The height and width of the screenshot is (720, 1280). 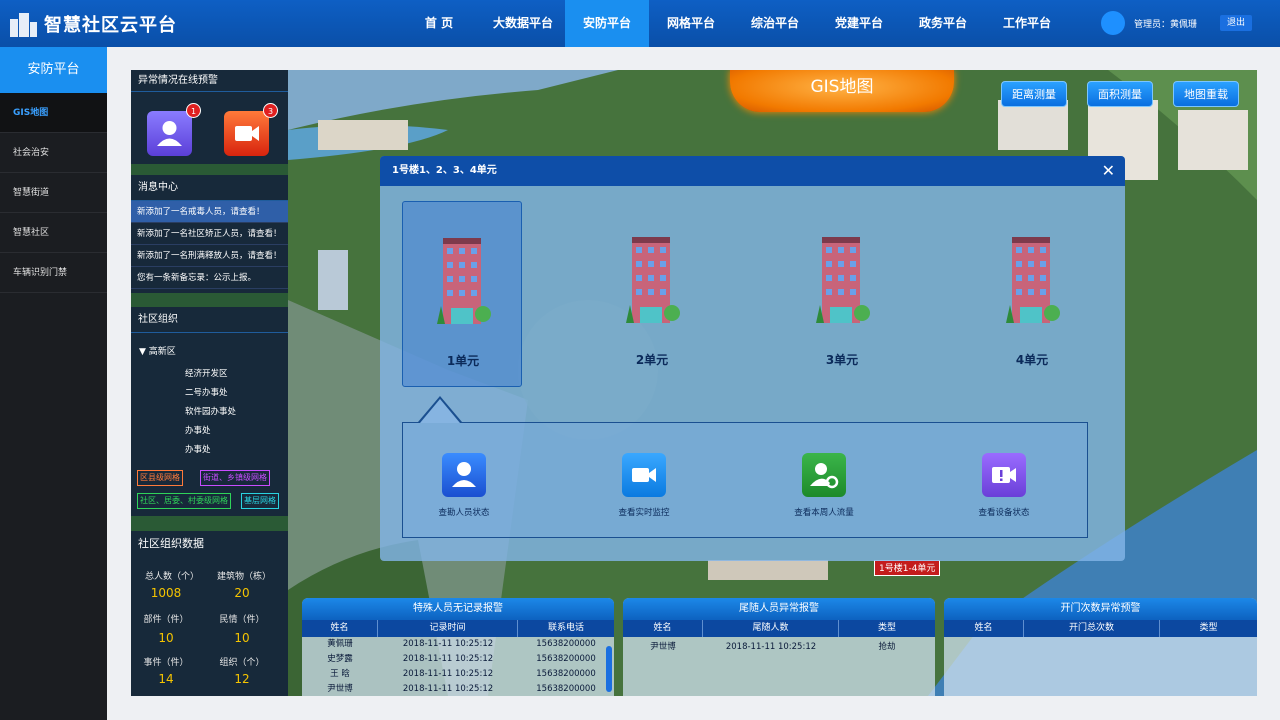 I want to click on stat-label: 民情（件）, so click(x=242, y=620).